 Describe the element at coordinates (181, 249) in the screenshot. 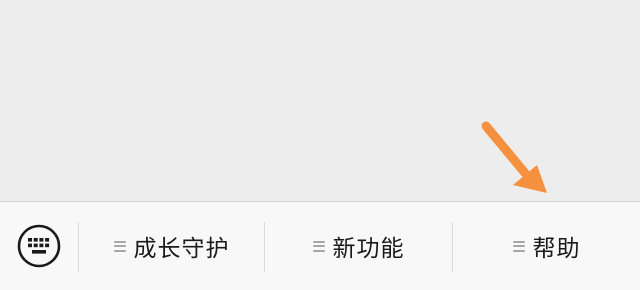

I see `menu-item-label: 成长守护` at that location.